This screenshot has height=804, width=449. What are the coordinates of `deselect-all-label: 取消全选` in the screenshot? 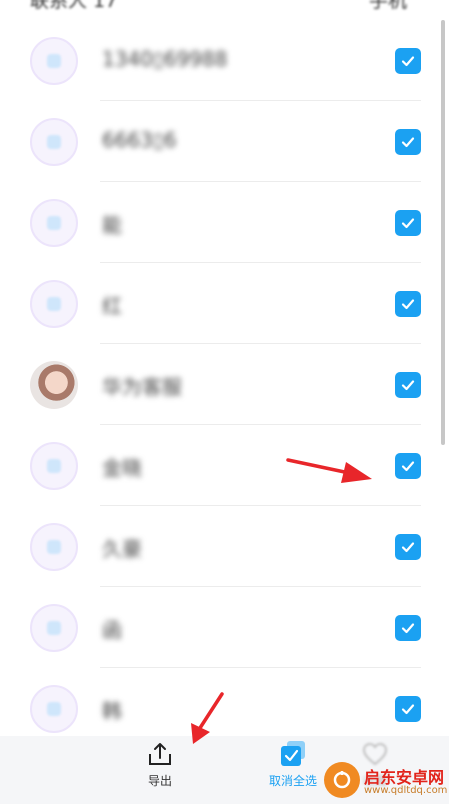 It's located at (292, 781).